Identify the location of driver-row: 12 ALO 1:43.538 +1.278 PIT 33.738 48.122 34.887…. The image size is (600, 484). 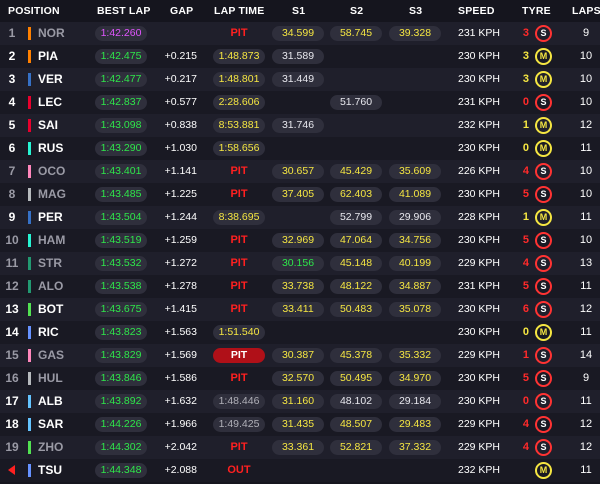
(300, 286).